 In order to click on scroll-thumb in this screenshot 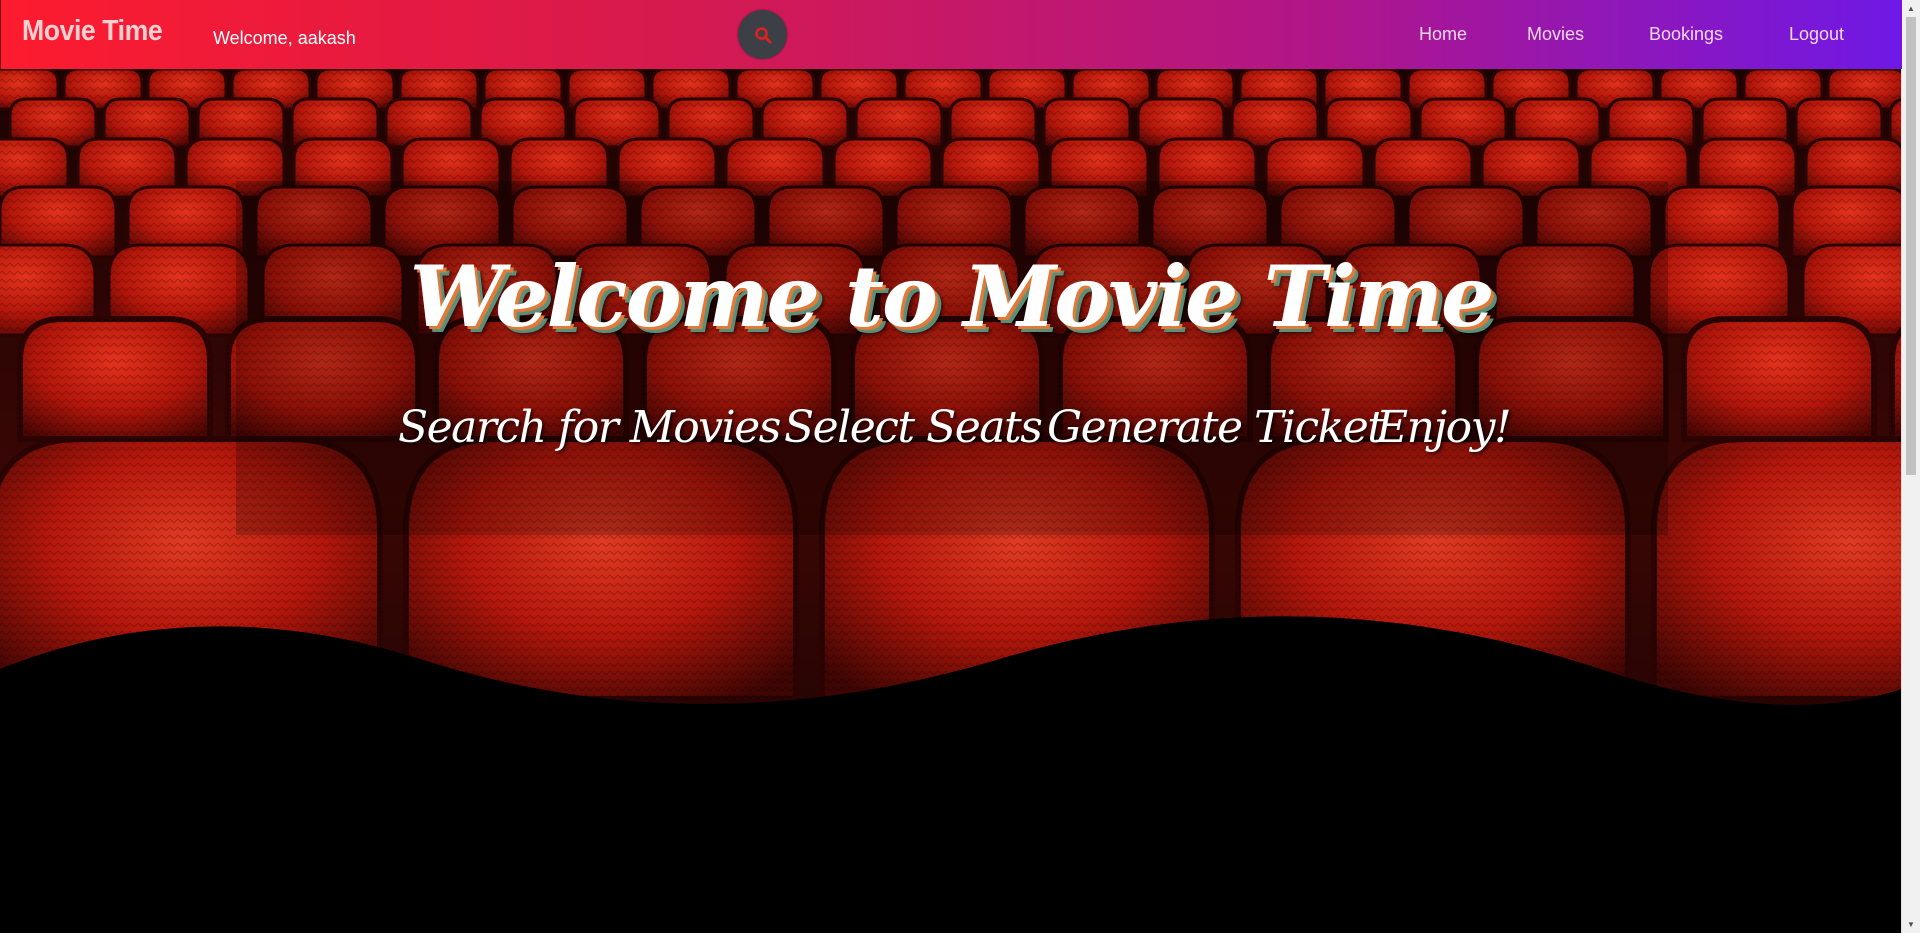, I will do `click(1911, 246)`.